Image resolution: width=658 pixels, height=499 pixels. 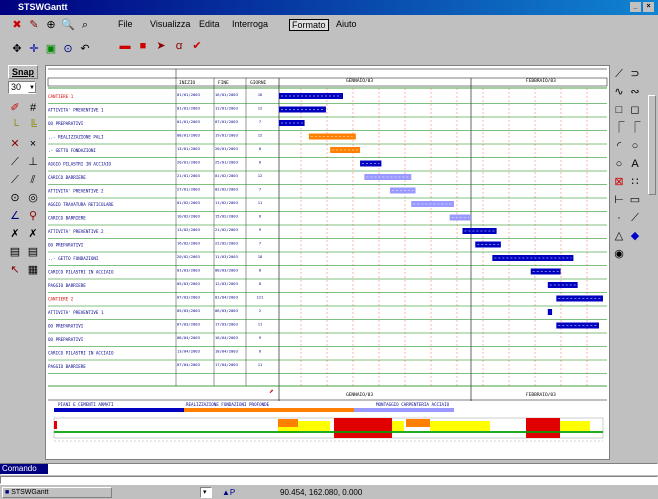 I want to click on block-icon: ▭, so click(x=635, y=200).